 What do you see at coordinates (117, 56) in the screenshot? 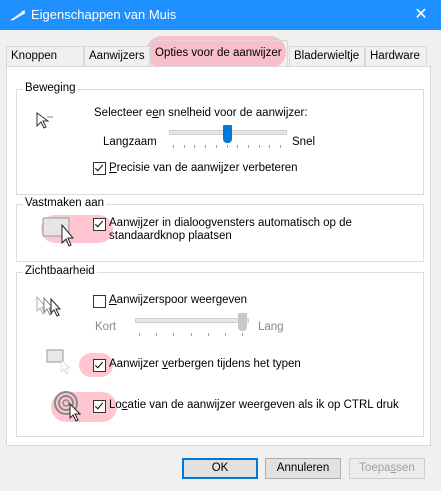
I see `tab-aanwijzers: Aanwijzers` at bounding box center [117, 56].